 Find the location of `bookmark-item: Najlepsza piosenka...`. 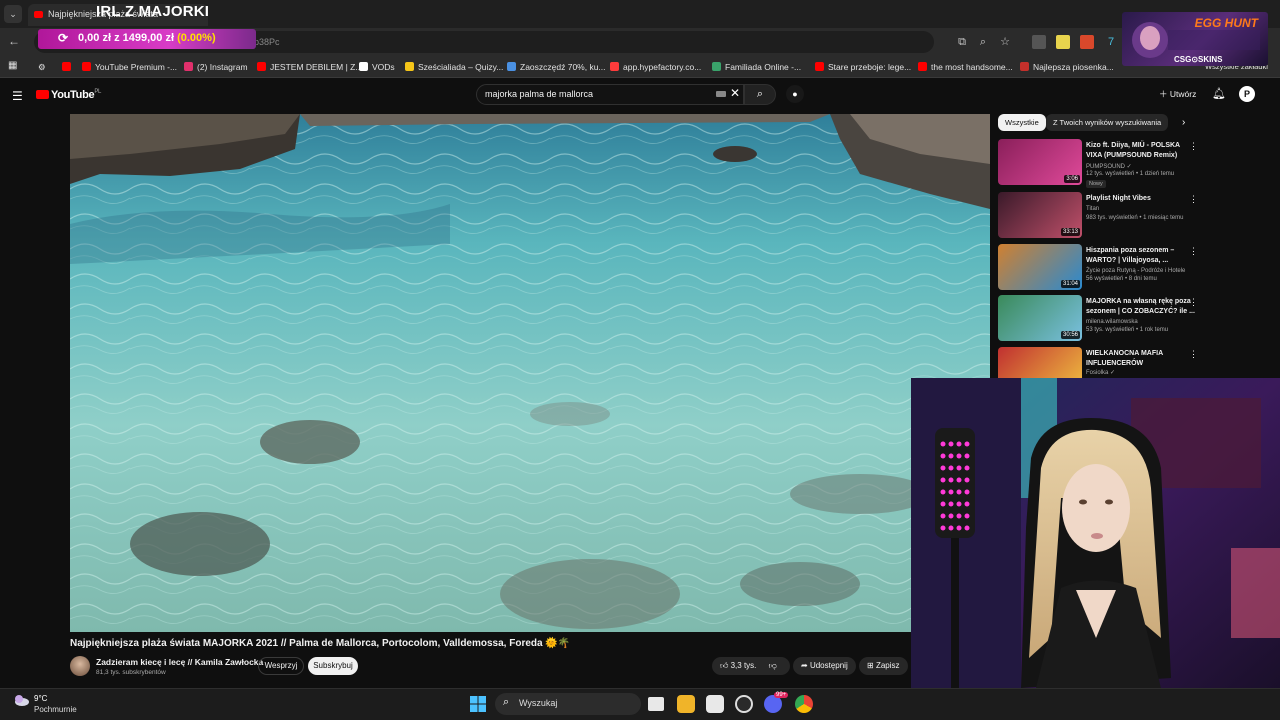

bookmark-item: Najlepsza piosenka... is located at coordinates (1067, 67).